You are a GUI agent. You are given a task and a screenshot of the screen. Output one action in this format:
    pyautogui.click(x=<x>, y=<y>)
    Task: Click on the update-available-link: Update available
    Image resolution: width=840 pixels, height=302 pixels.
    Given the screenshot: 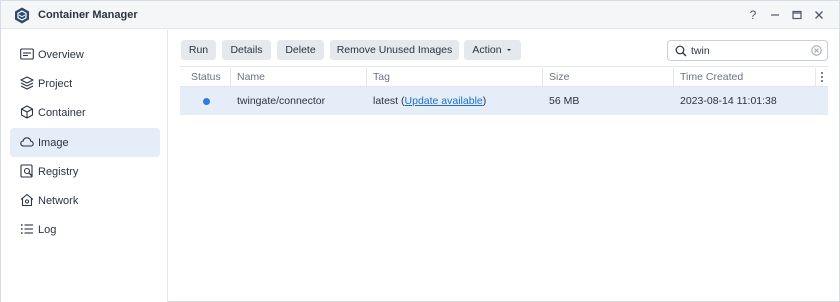 What is the action you would take?
    pyautogui.click(x=444, y=101)
    